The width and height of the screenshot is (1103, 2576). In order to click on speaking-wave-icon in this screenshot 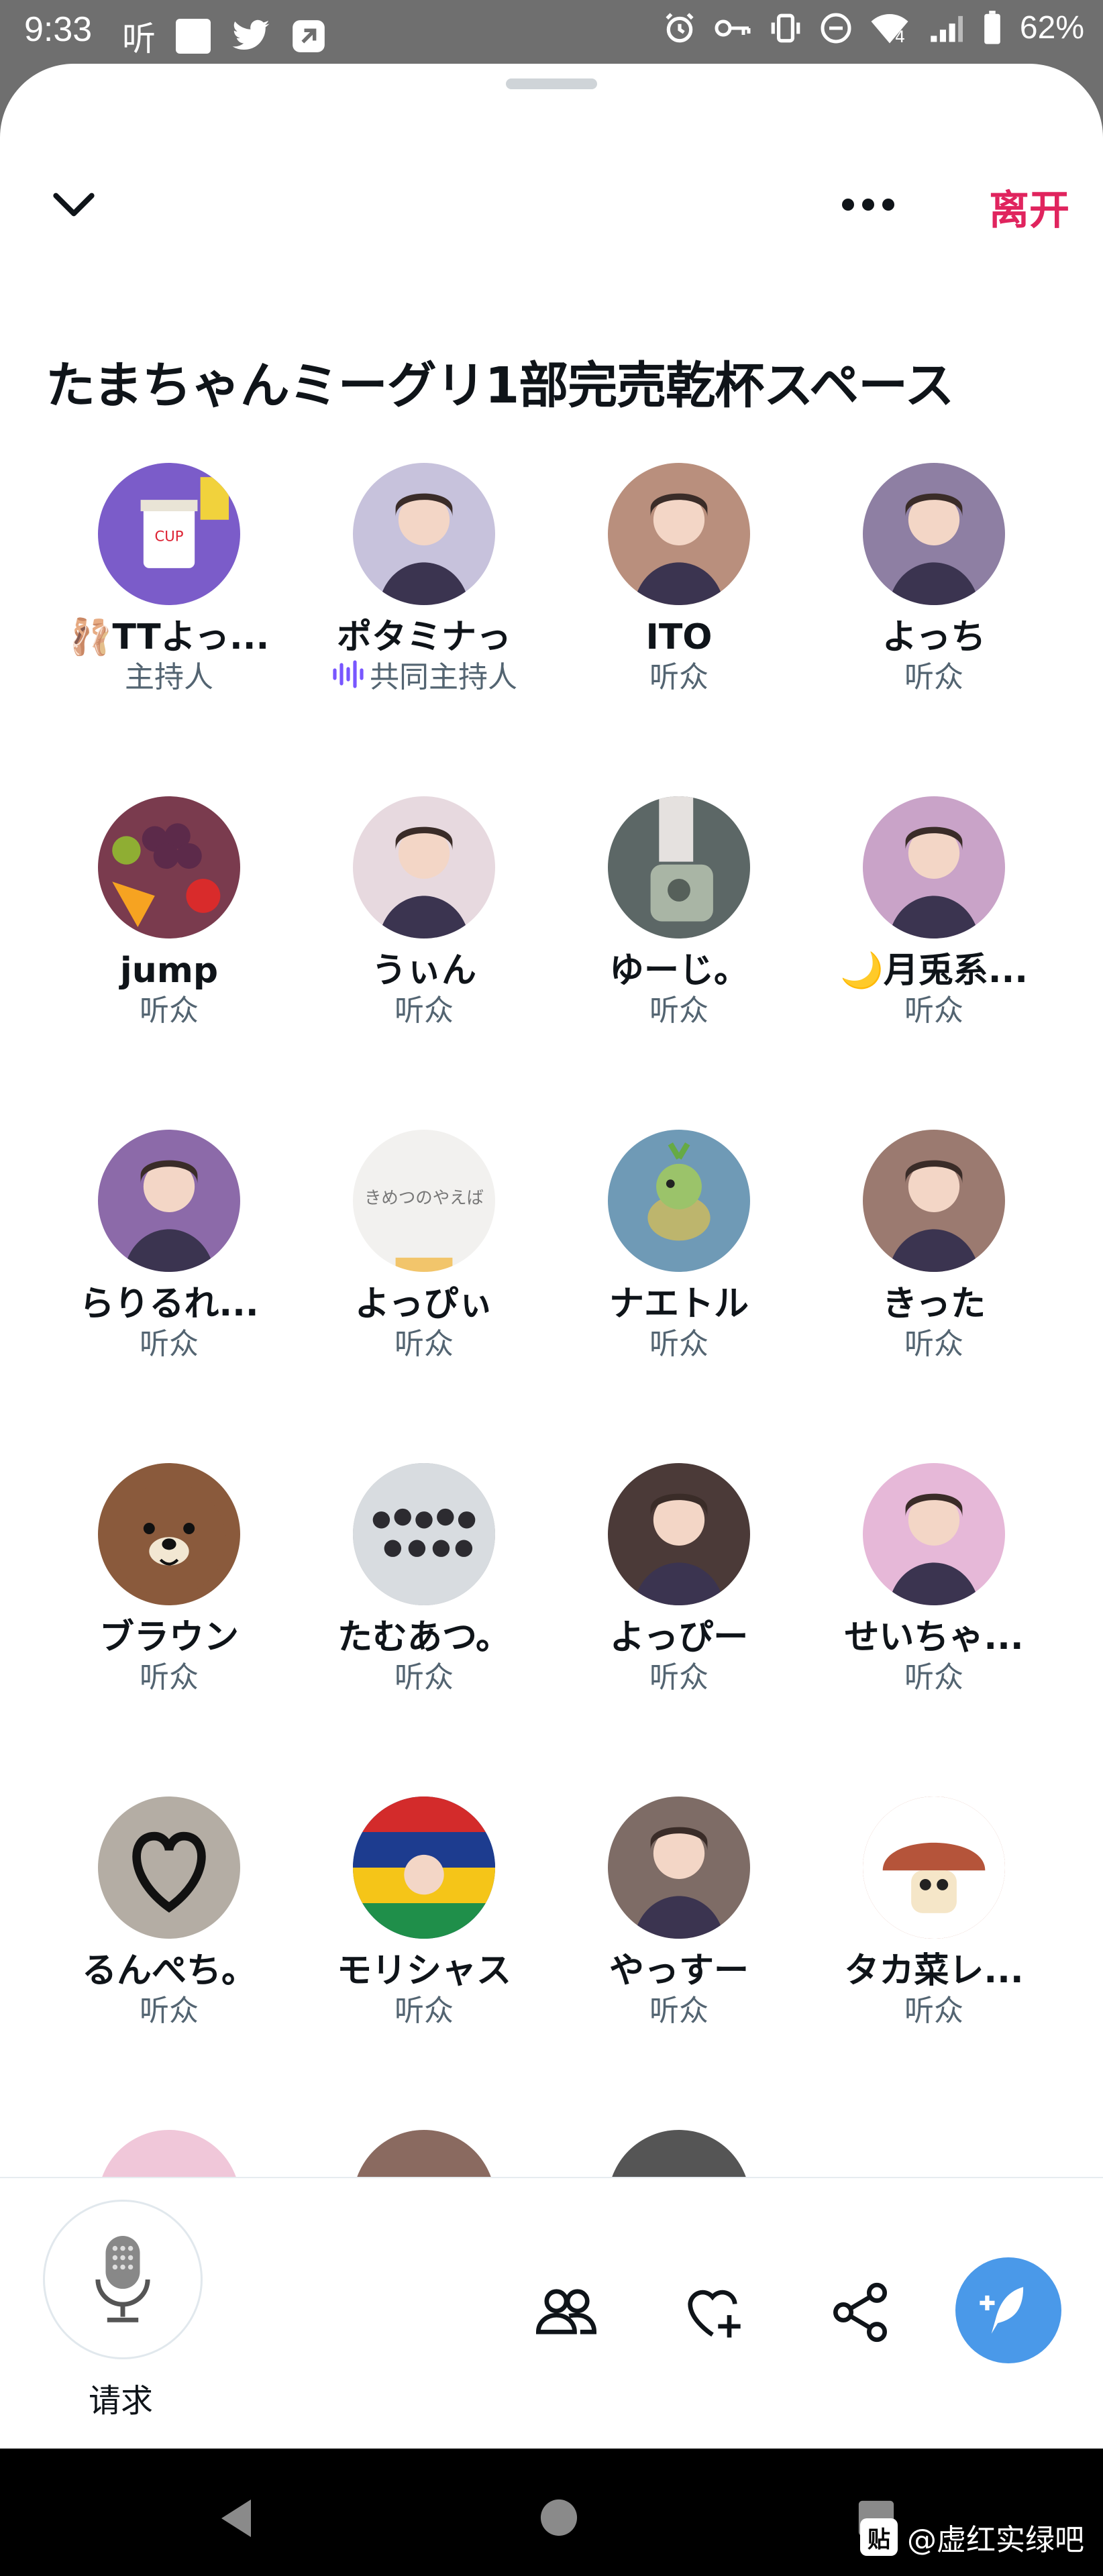, I will do `click(348, 678)`.